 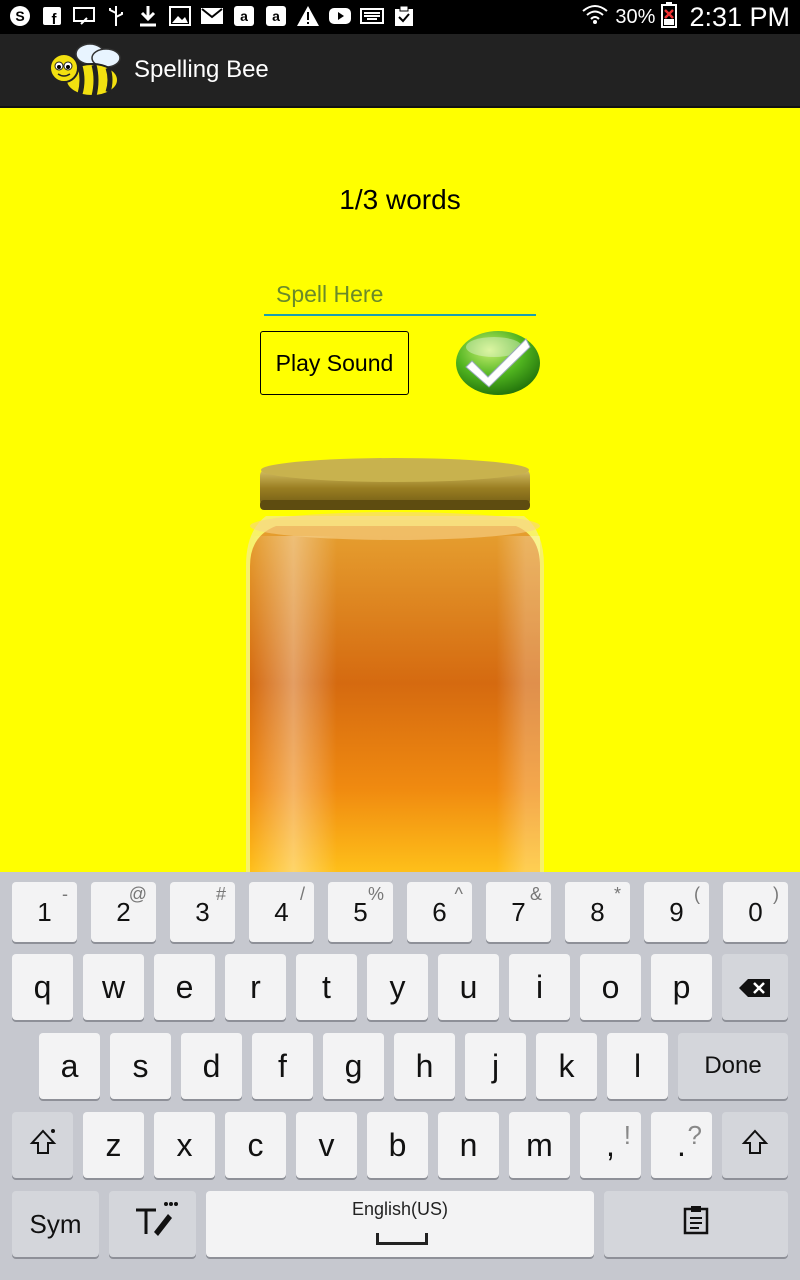 I want to click on battery-icon, so click(x=669, y=17).